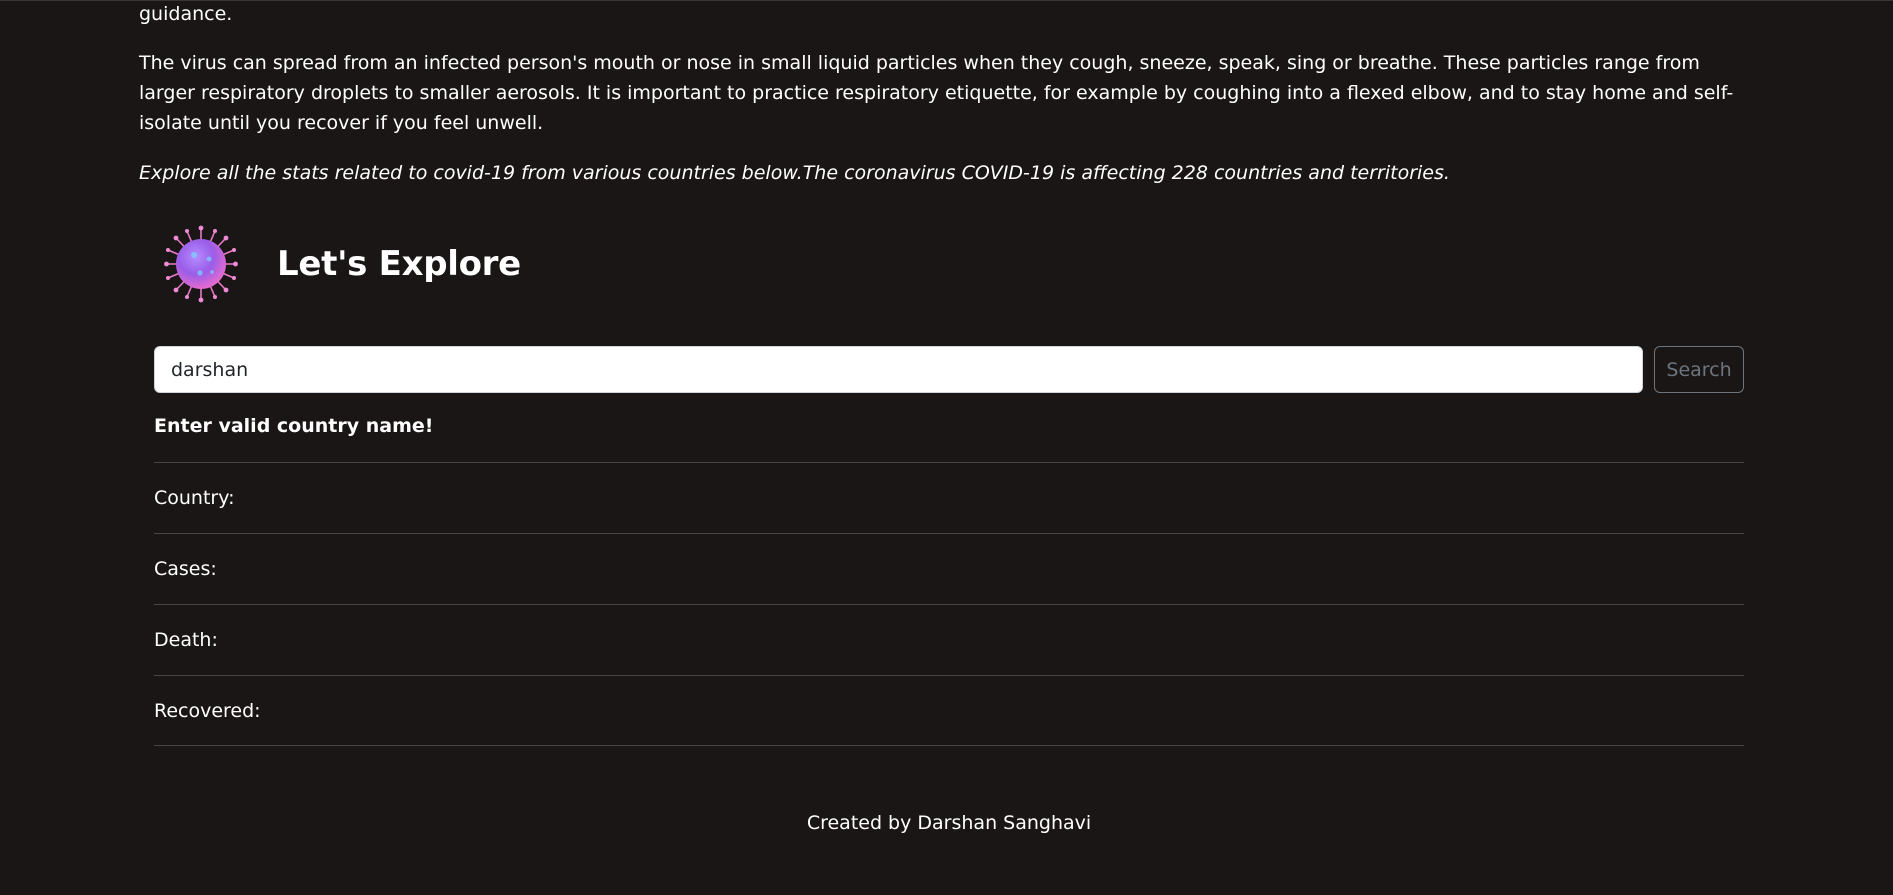 Image resolution: width=1893 pixels, height=895 pixels. Describe the element at coordinates (207, 710) in the screenshot. I see `stat-label: Recovered:` at that location.